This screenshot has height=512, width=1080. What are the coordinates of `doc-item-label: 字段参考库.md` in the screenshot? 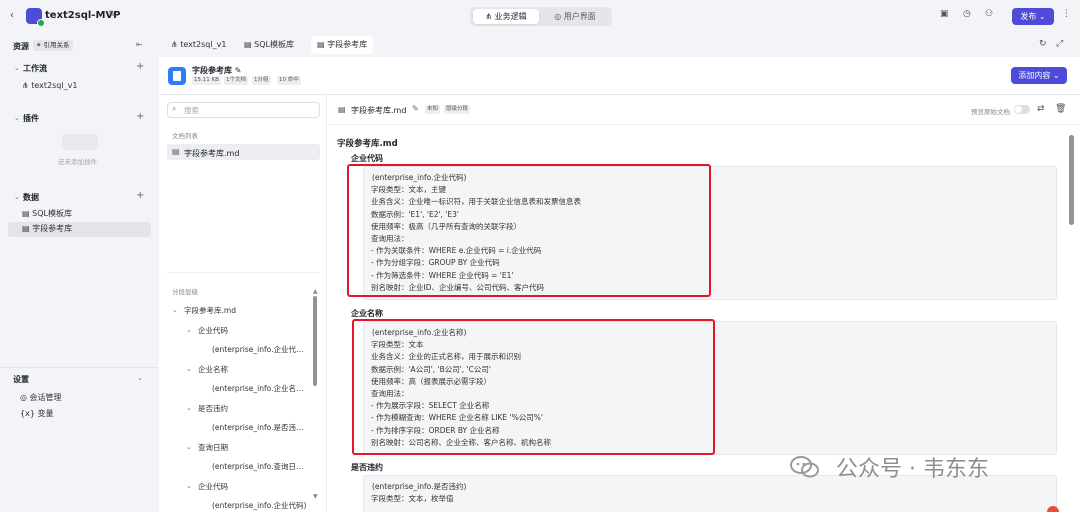 It's located at (211, 153).